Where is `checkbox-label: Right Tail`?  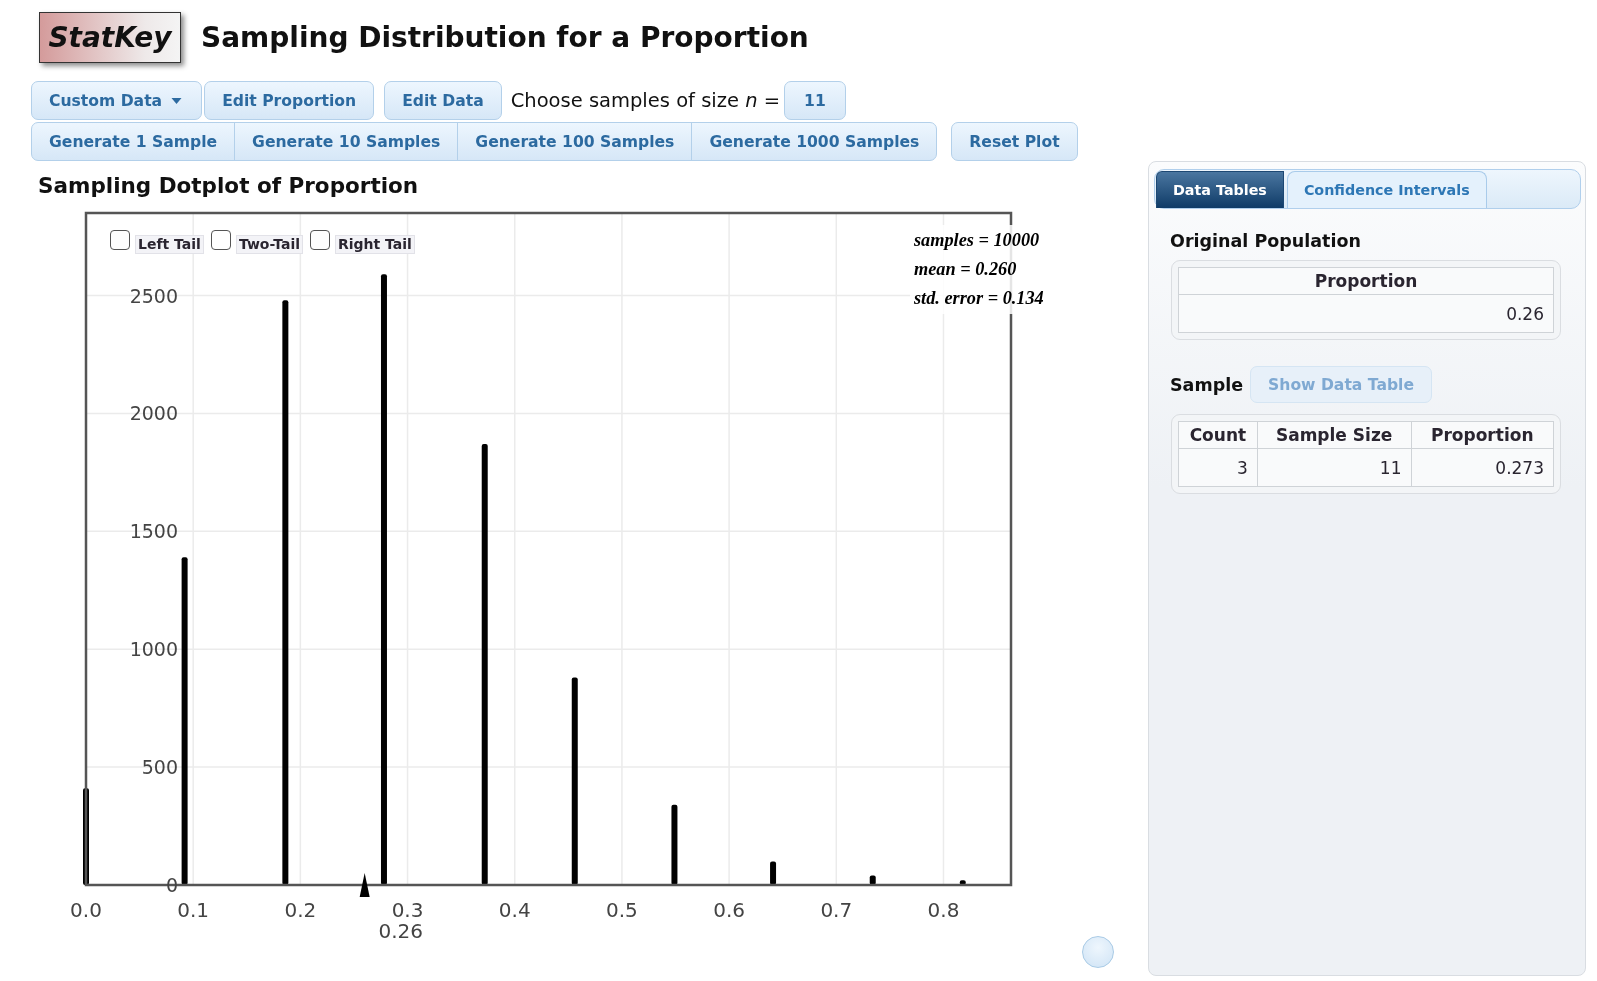
checkbox-label: Right Tail is located at coordinates (375, 244).